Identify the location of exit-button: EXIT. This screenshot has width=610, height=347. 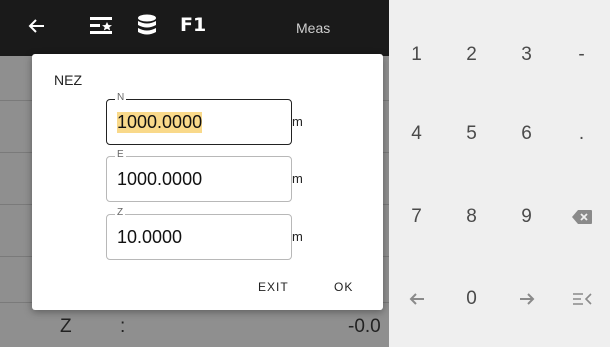
(273, 287).